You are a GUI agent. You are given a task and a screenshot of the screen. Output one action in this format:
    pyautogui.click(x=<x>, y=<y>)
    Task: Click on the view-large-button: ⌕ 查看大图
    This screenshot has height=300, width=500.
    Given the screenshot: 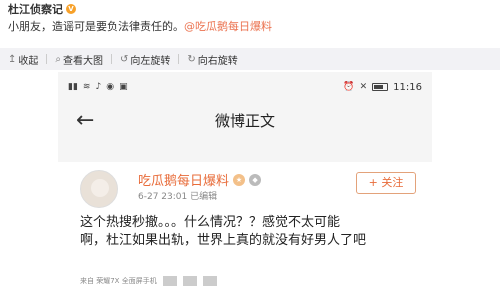 What is the action you would take?
    pyautogui.click(x=79, y=59)
    